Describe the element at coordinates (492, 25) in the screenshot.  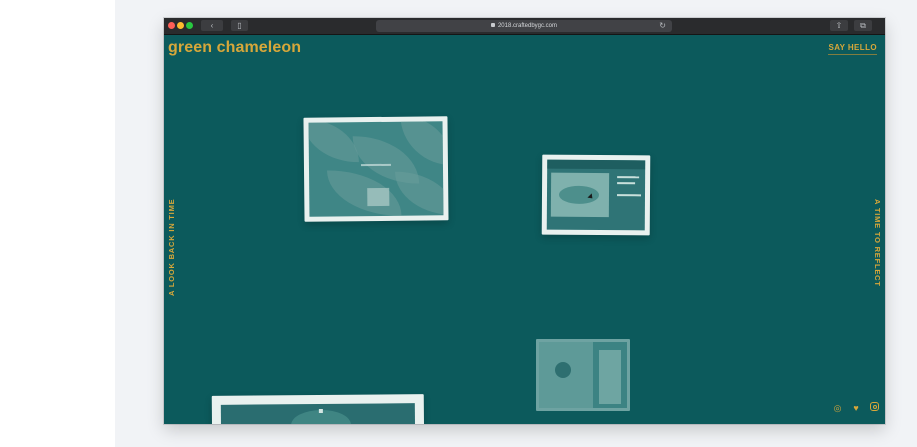
I see `lock-icon` at that location.